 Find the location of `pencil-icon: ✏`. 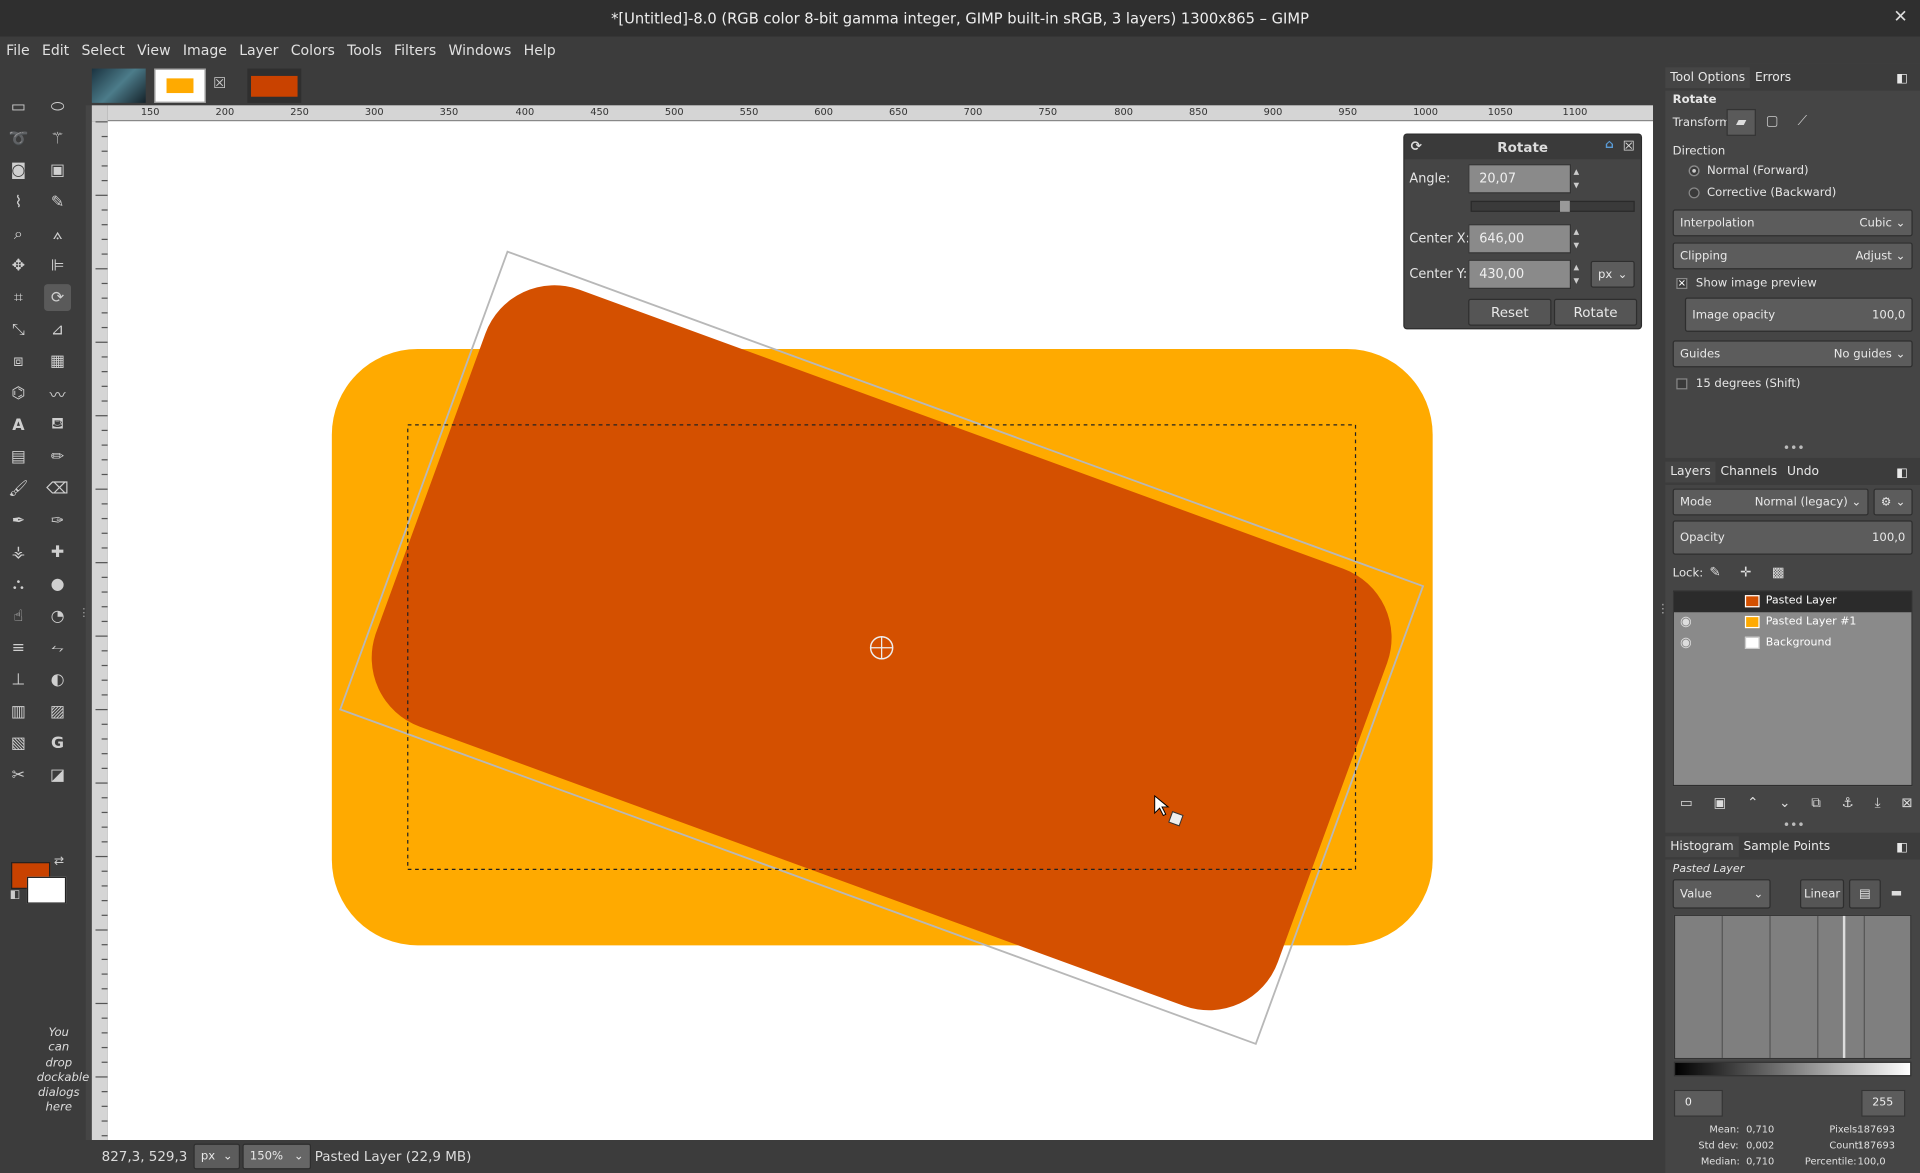

pencil-icon: ✏ is located at coordinates (57, 456).